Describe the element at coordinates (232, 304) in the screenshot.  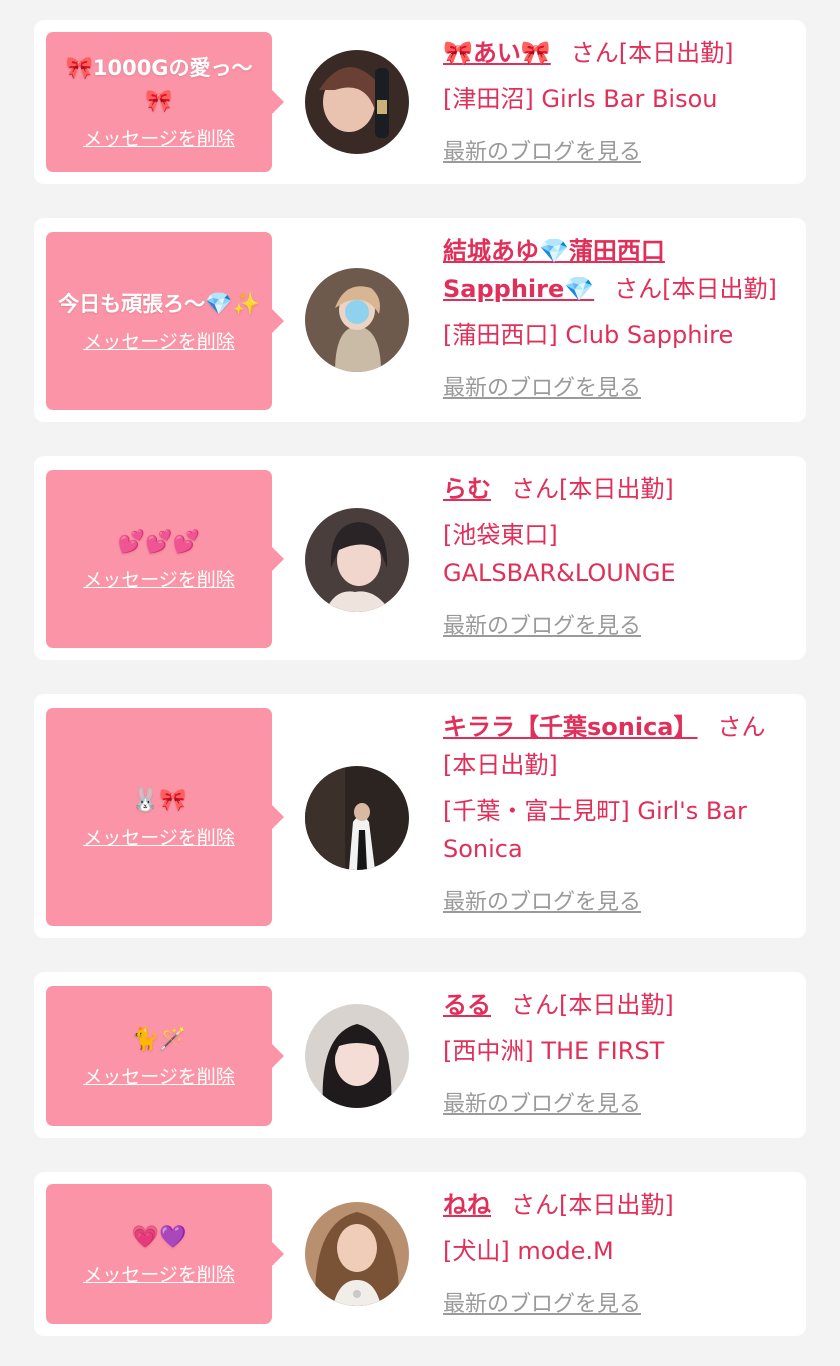
I see `message-emoji: 💎✨` at that location.